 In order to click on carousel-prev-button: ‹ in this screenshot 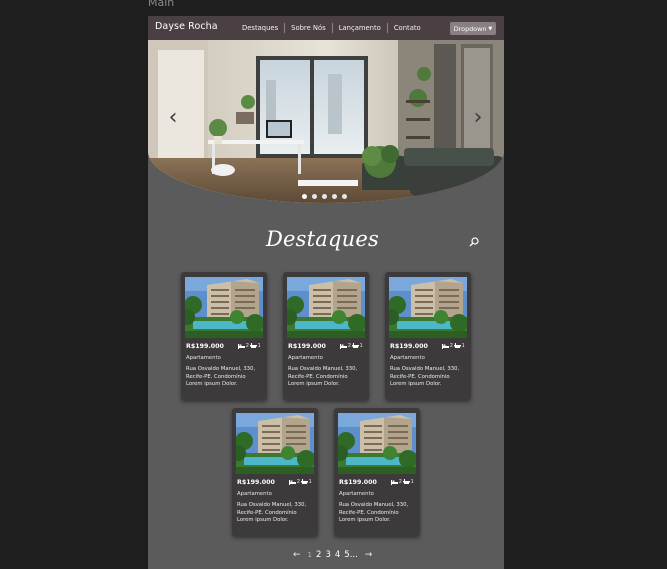, I will do `click(173, 118)`.